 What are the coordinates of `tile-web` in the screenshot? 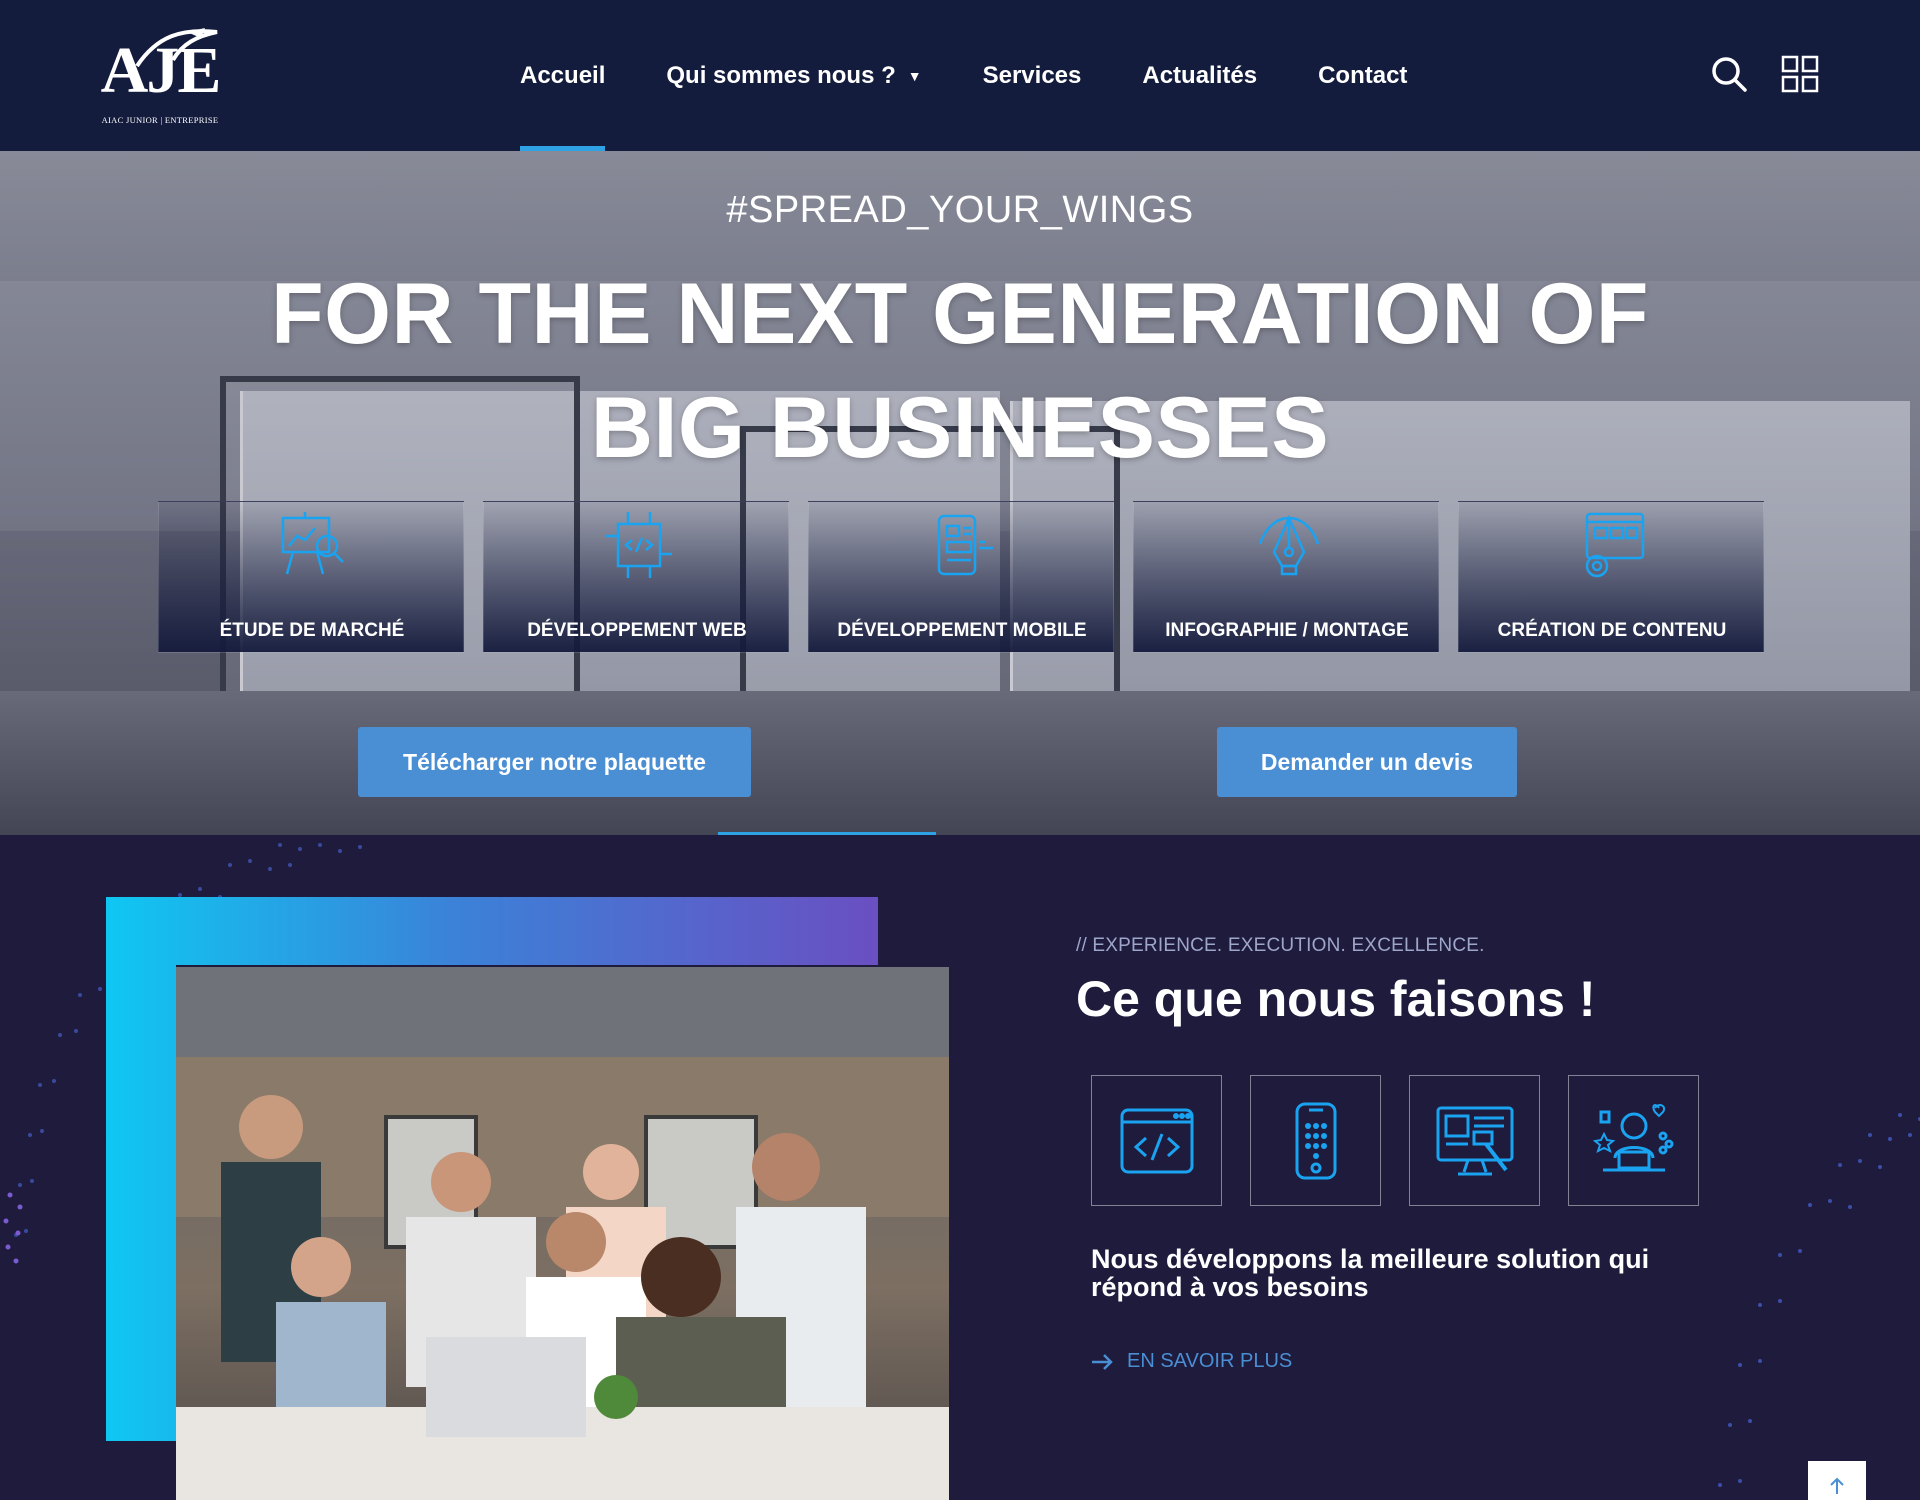 It's located at (1156, 1140).